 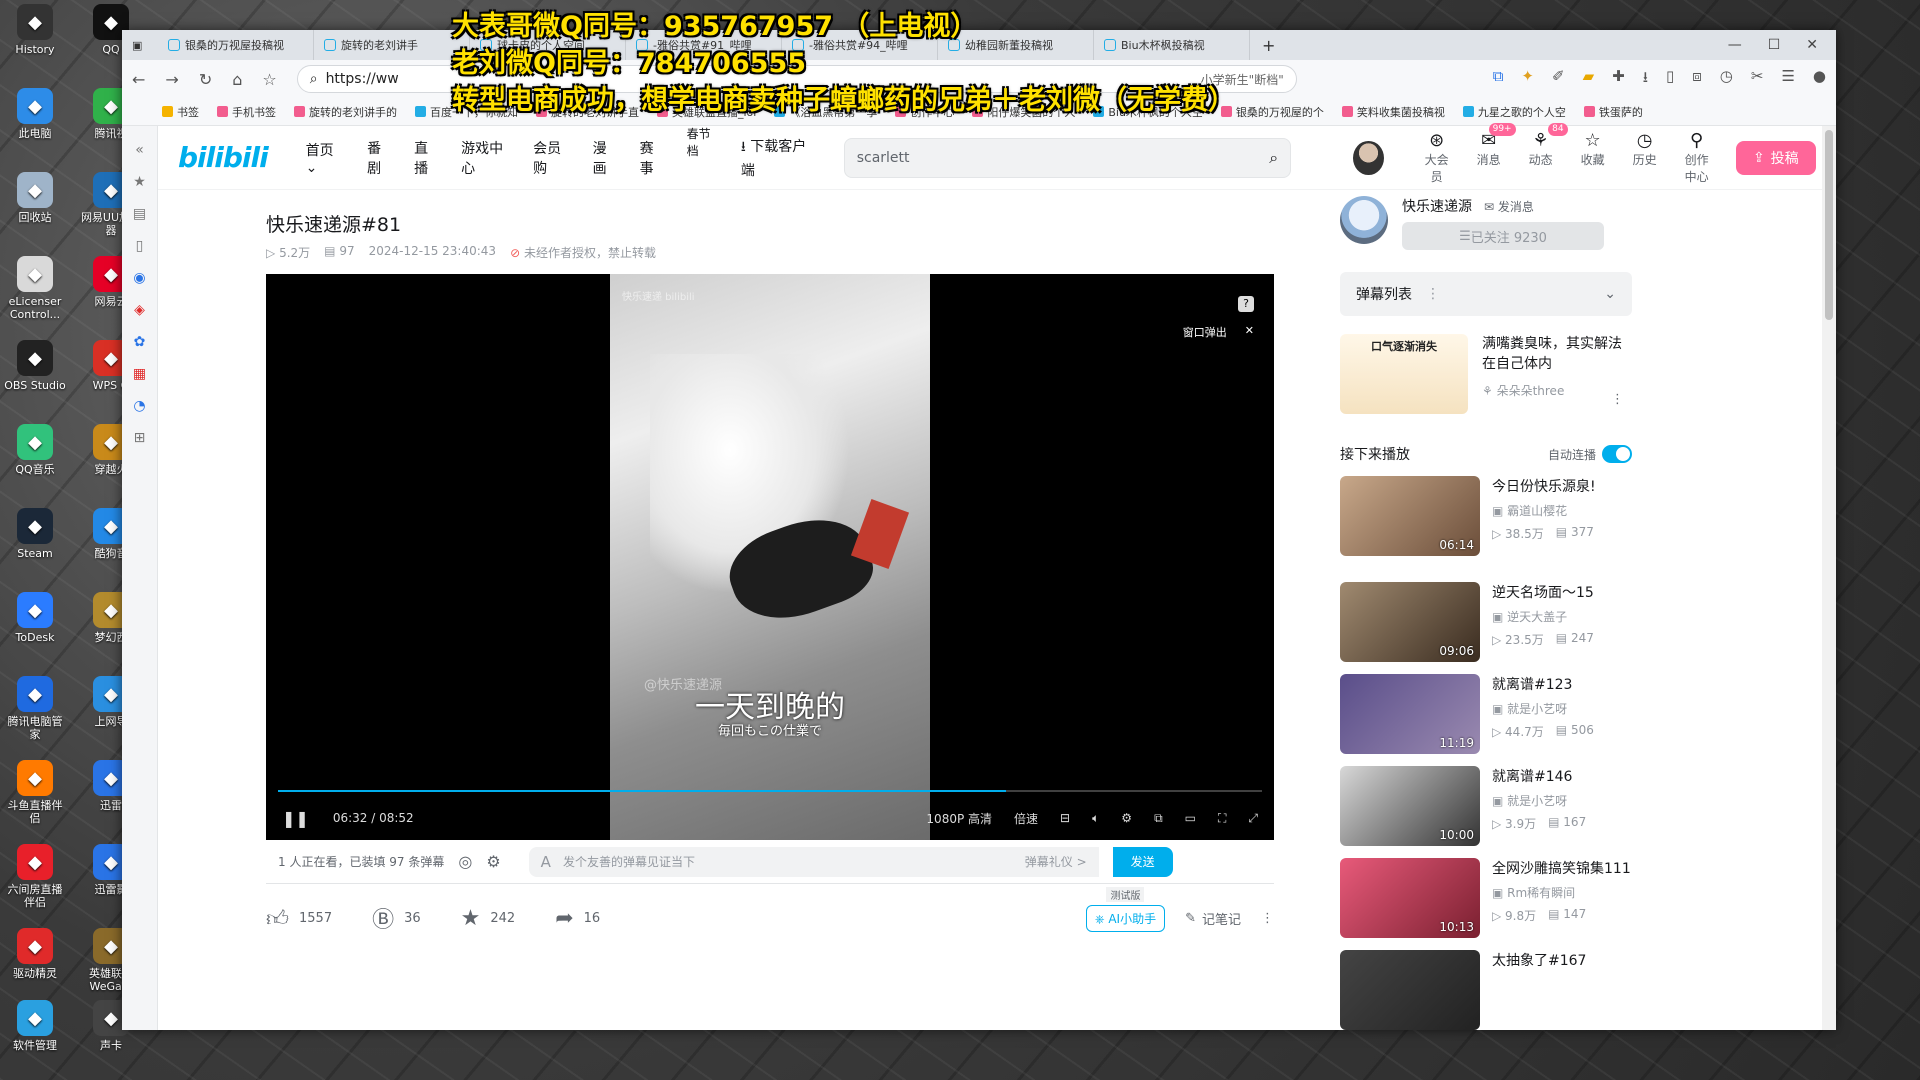 What do you see at coordinates (139, 310) in the screenshot?
I see `app-icon: ◈` at bounding box center [139, 310].